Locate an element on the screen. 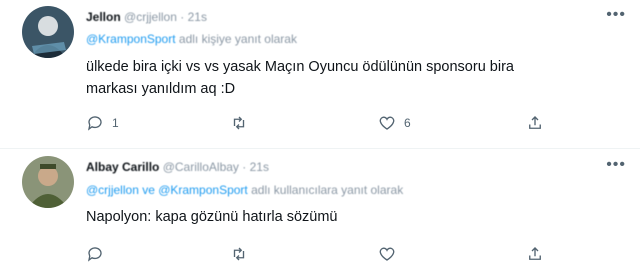 This screenshot has width=640, height=265. tweet-header: Albay Carillo @CarilloAlbay · 21s is located at coordinates (177, 167).